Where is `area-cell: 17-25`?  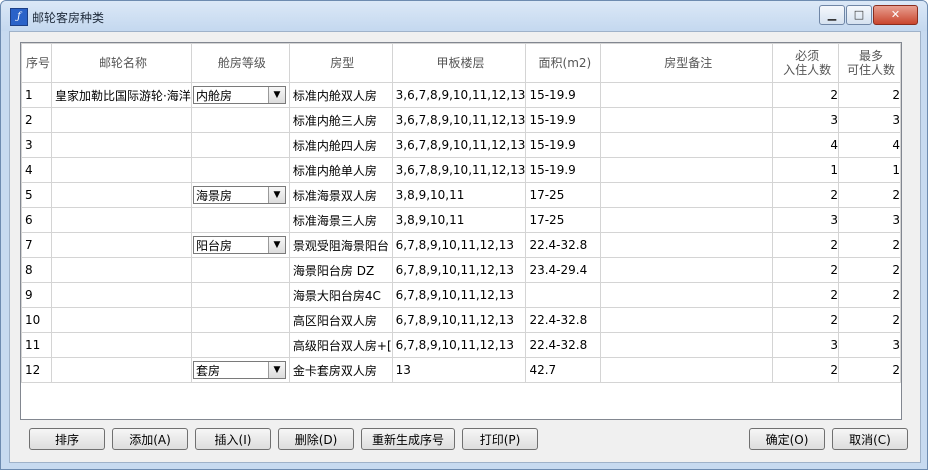
area-cell: 17-25 is located at coordinates (563, 220).